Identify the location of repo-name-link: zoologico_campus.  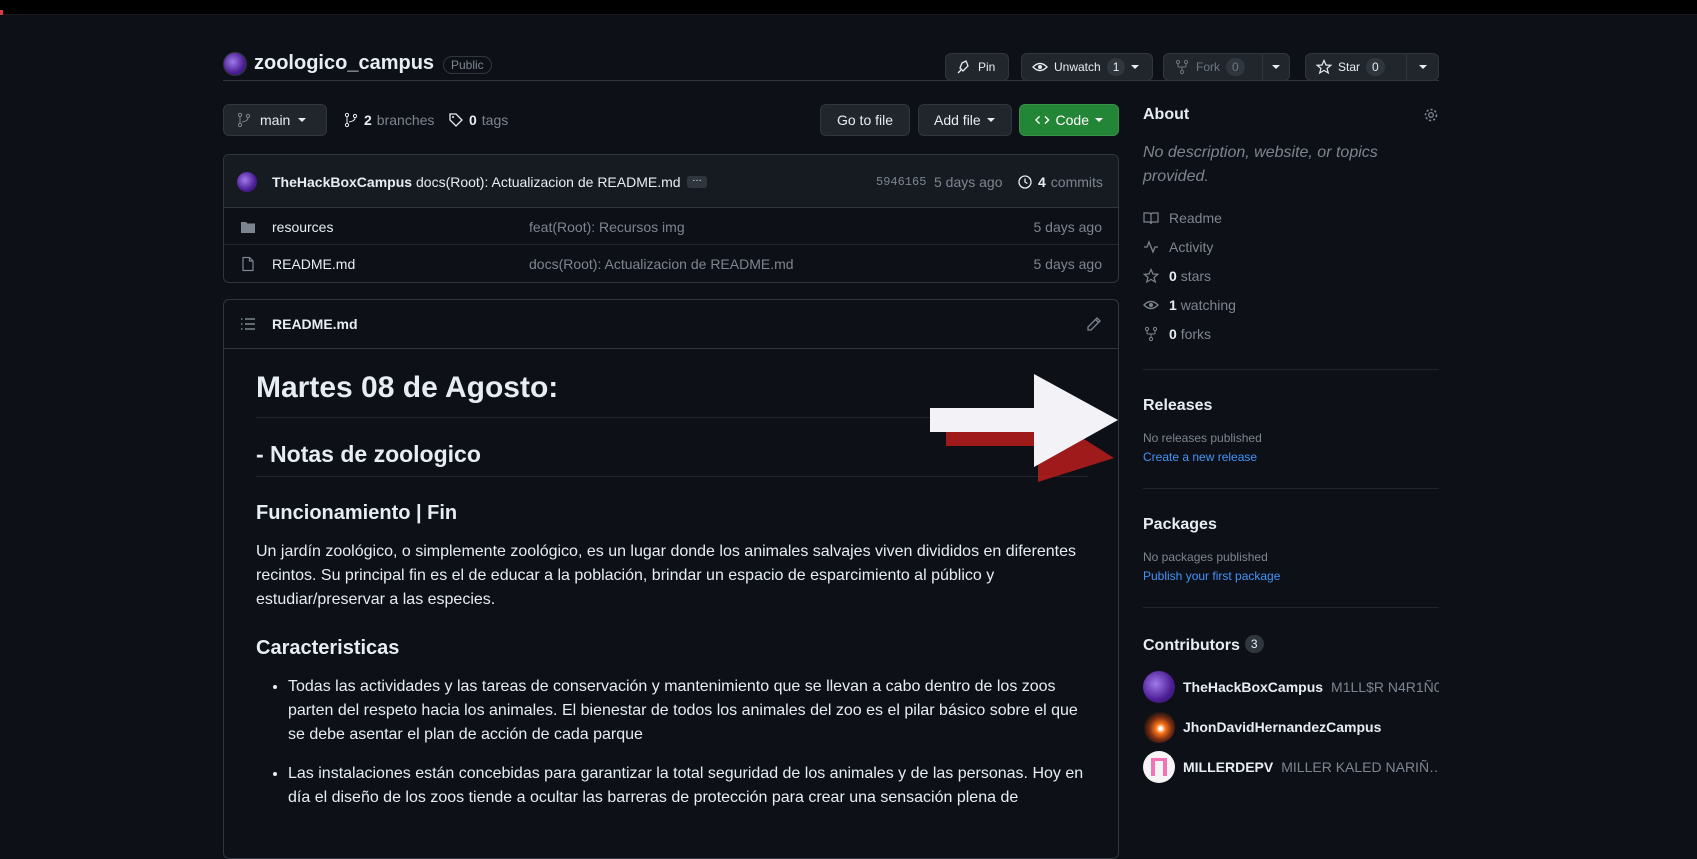
(344, 63).